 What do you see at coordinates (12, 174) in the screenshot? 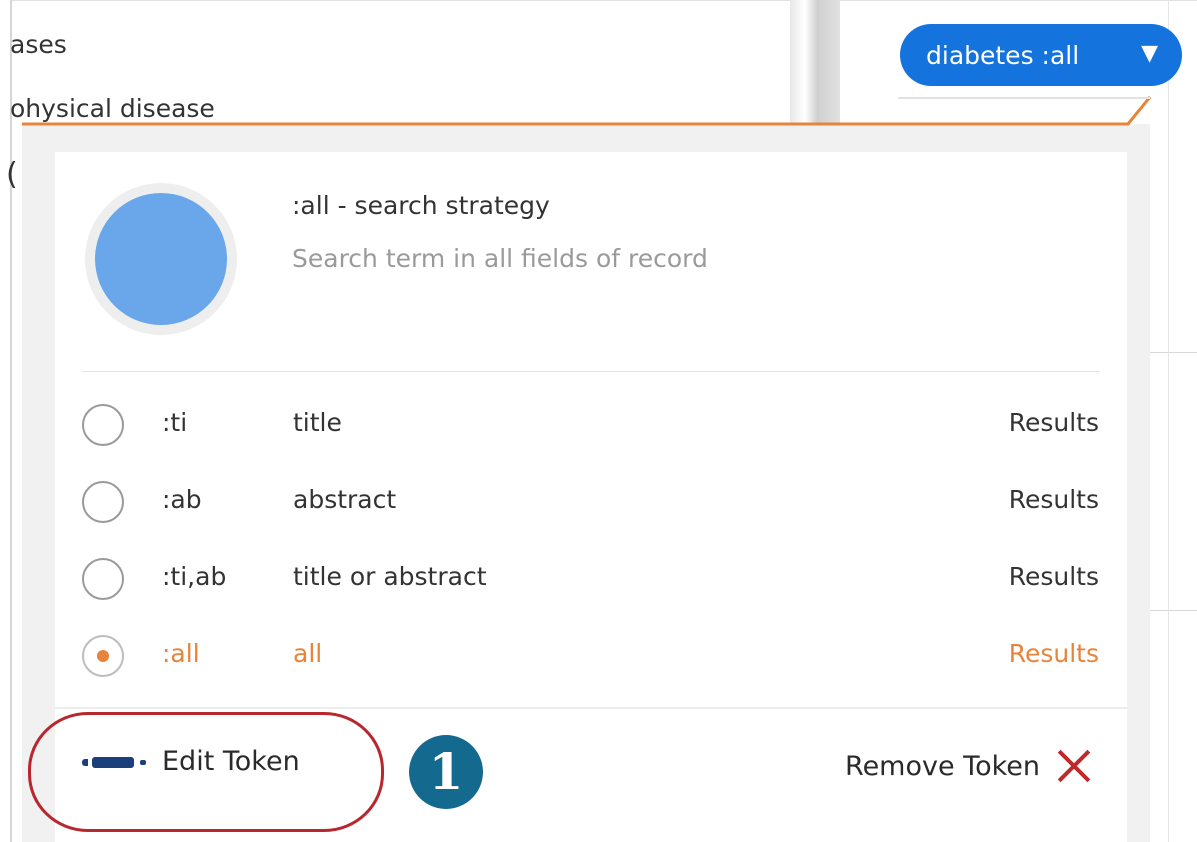
I see `background-partial-glyph: (` at bounding box center [12, 174].